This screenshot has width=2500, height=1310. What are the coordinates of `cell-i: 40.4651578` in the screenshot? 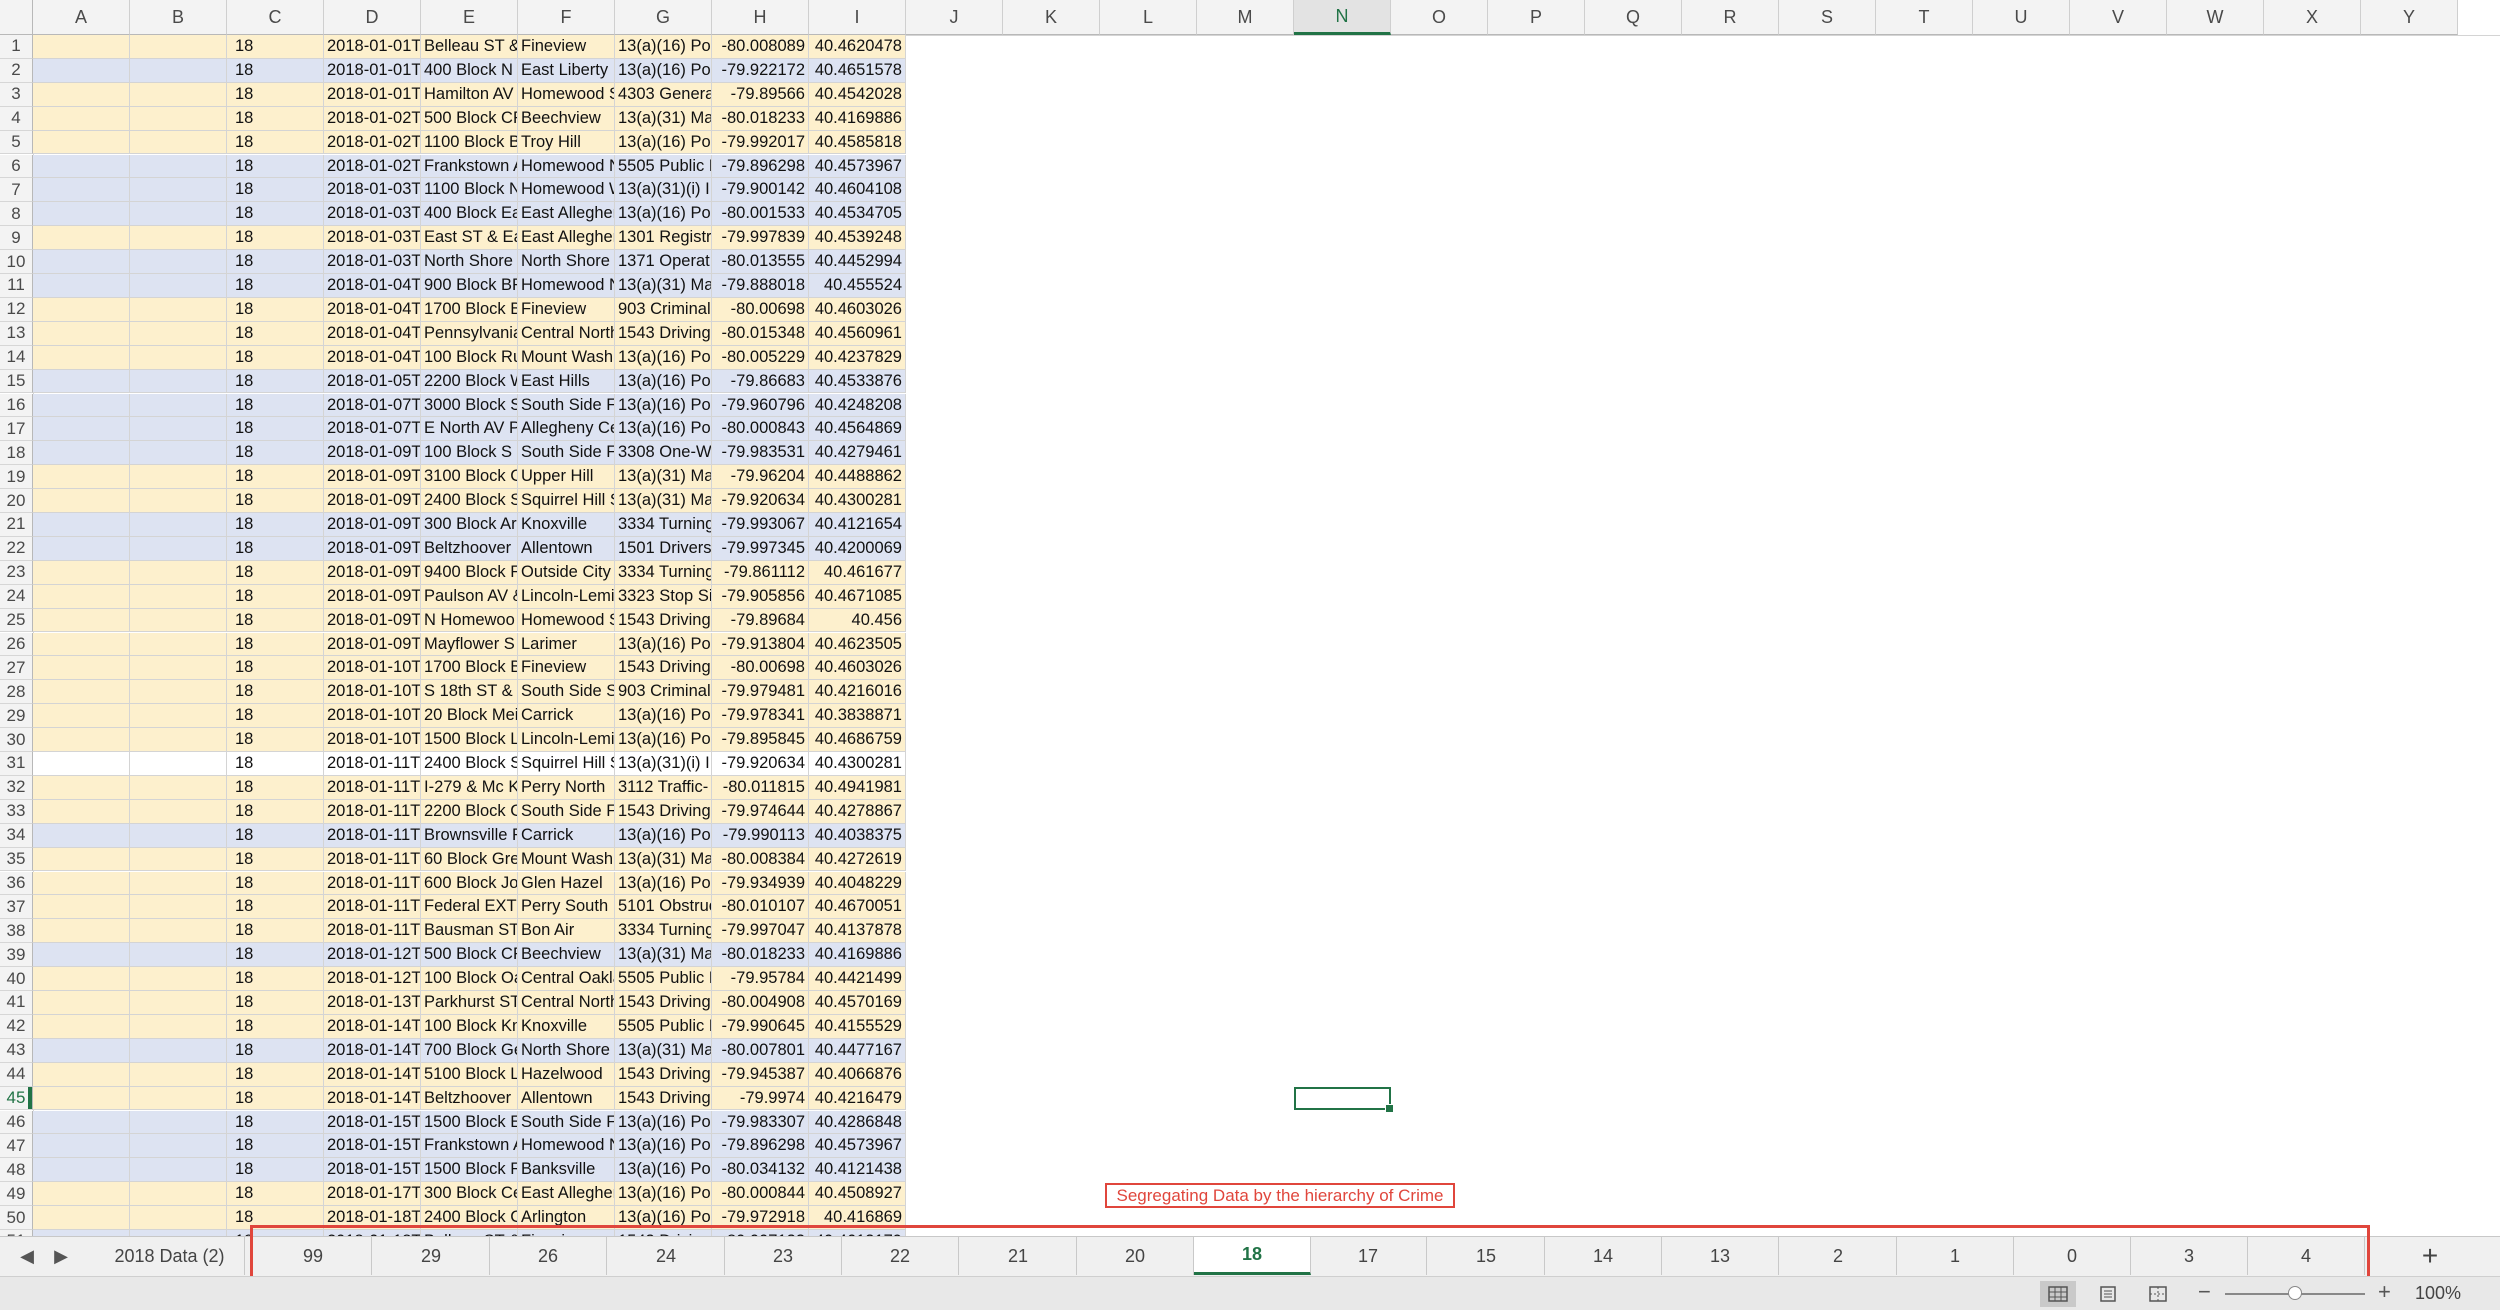 It's located at (857, 70).